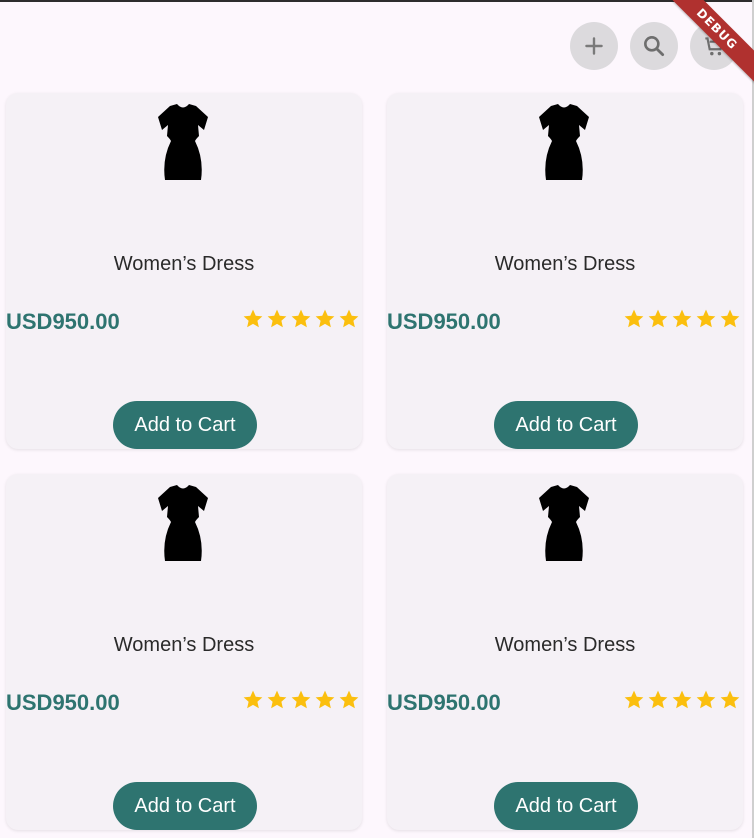 This screenshot has height=838, width=754. I want to click on plus-icon, so click(594, 46).